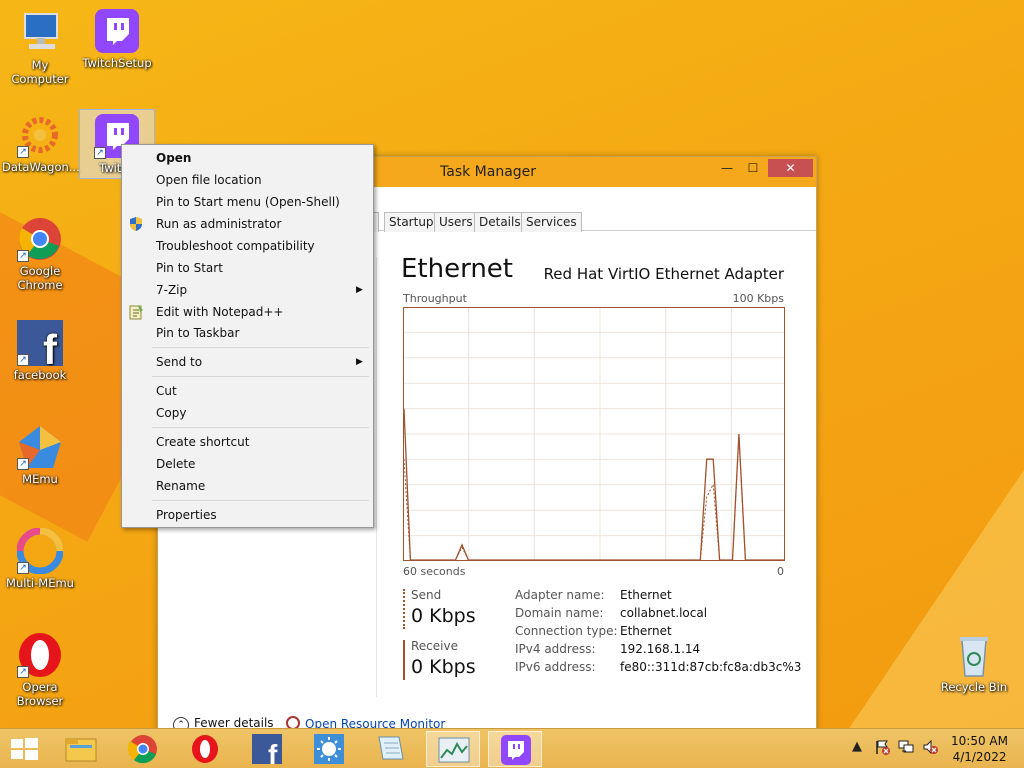 Image resolution: width=1024 pixels, height=768 pixels. What do you see at coordinates (456, 222) in the screenshot?
I see `tab-users: Users` at bounding box center [456, 222].